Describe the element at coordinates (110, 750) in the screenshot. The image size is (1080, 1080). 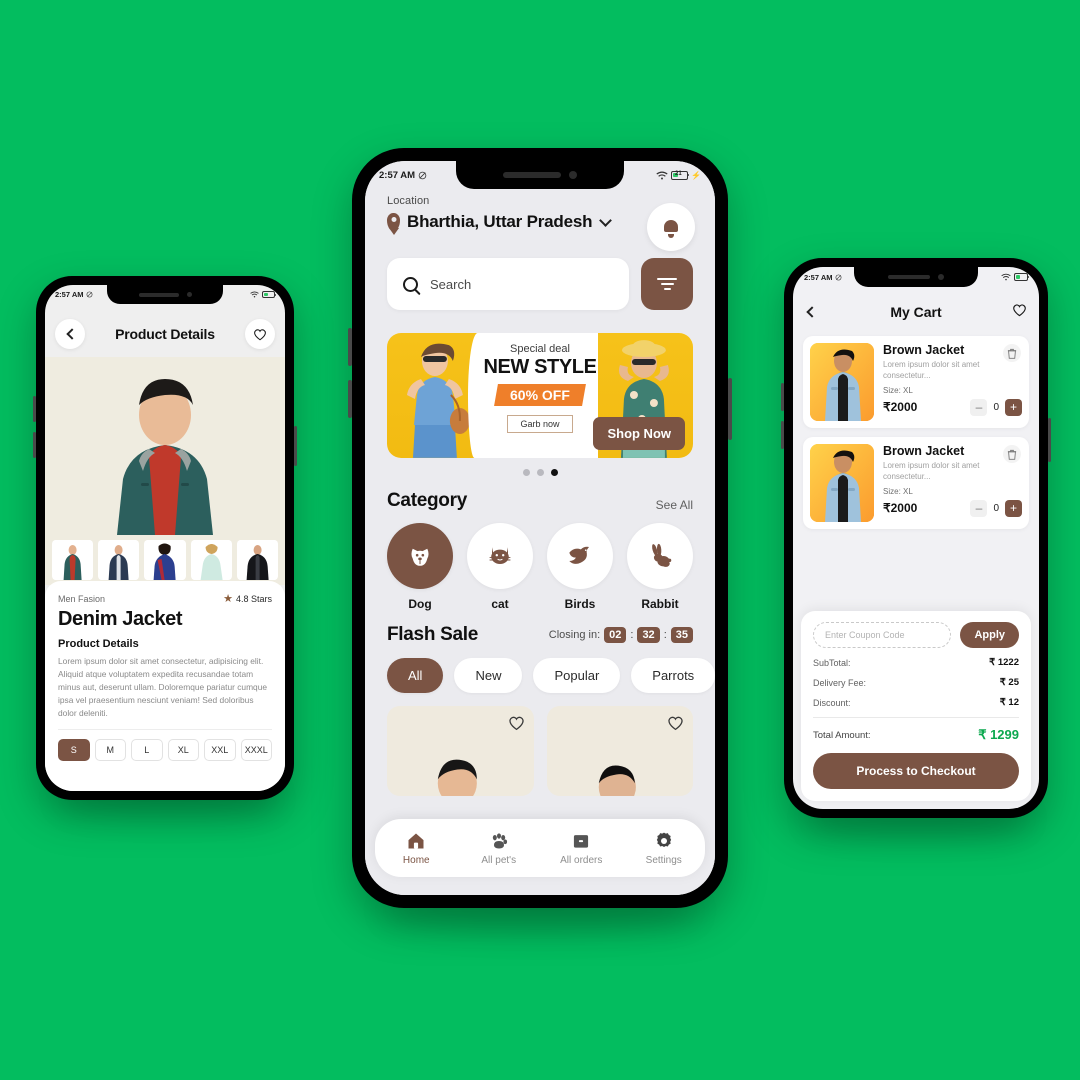
I see `size-option-m: M` at that location.